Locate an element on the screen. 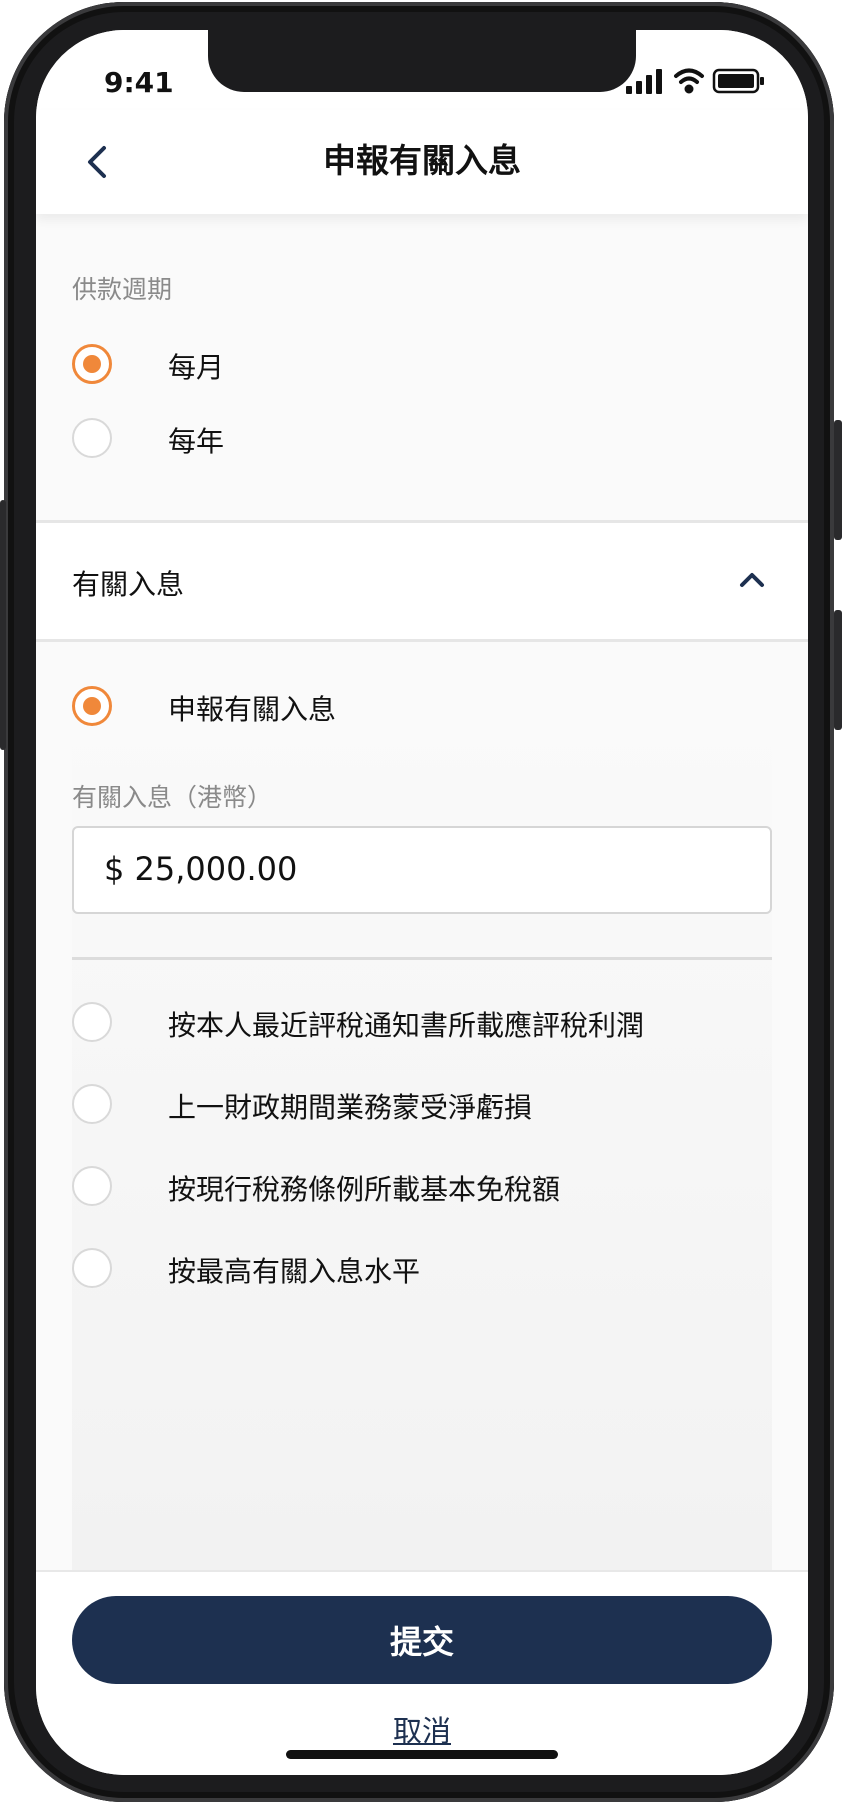 This screenshot has width=843, height=1809. status-time: 9:41 is located at coordinates (139, 82).